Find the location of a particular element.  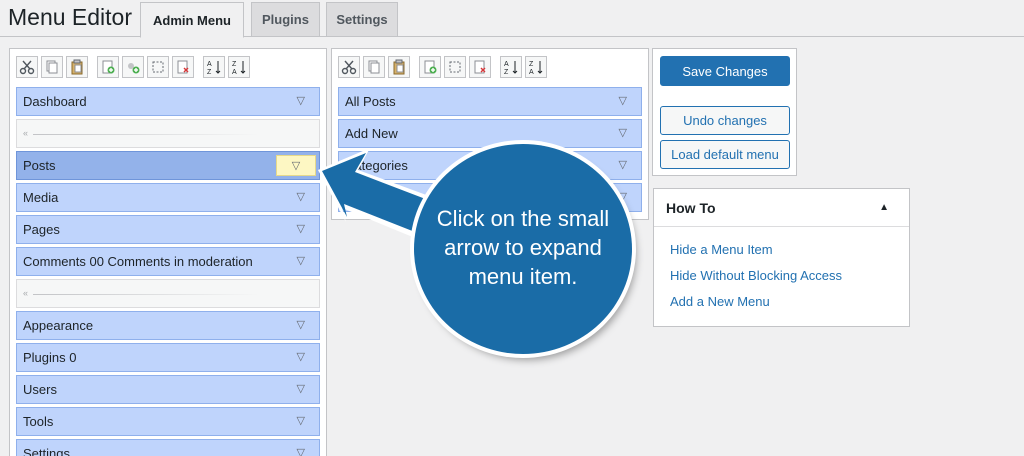

page-title: Menu Editor is located at coordinates (70, 17).